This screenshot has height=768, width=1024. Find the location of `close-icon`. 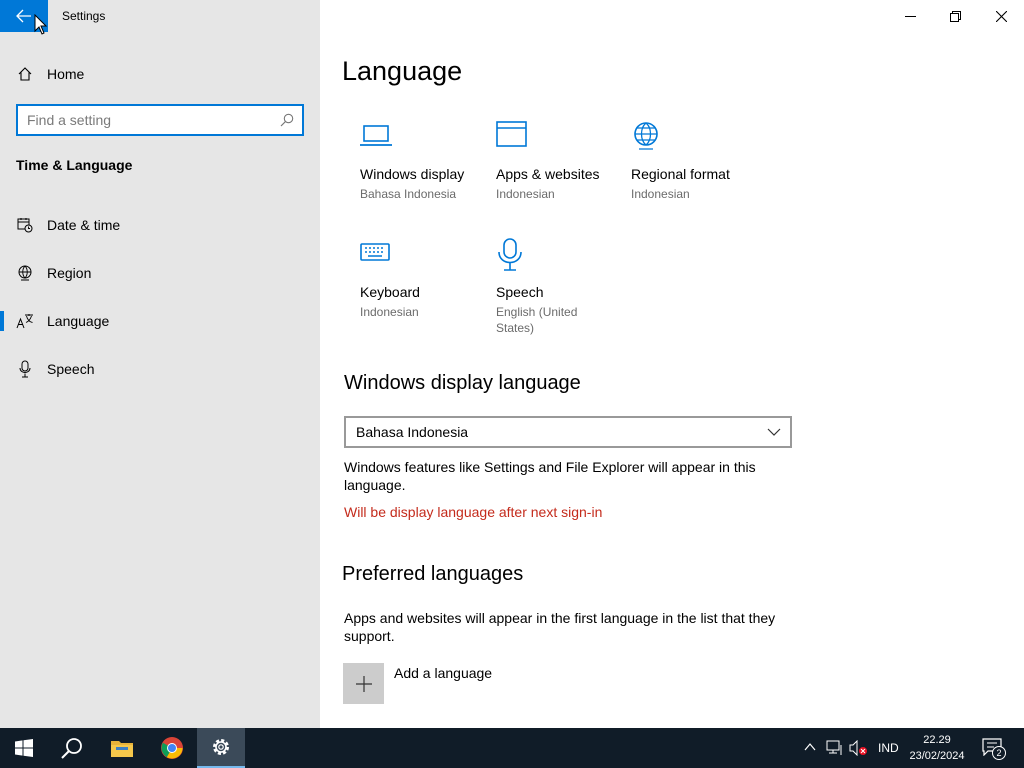

close-icon is located at coordinates (1001, 16).